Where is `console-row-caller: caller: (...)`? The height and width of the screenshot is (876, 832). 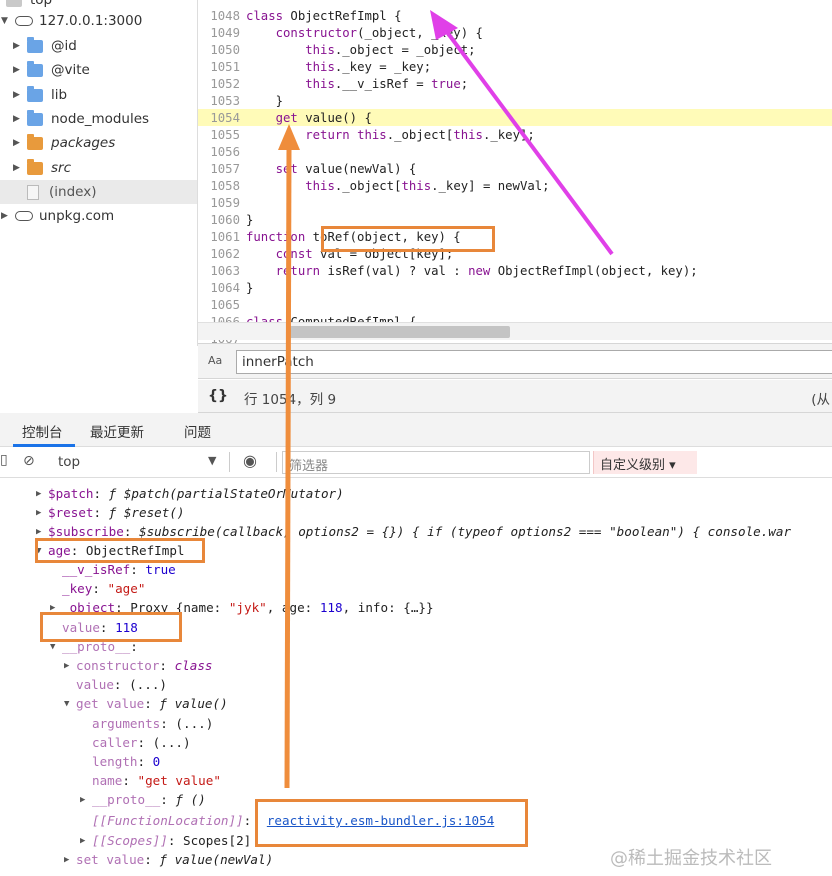 console-row-caller: caller: (...) is located at coordinates (141, 742).